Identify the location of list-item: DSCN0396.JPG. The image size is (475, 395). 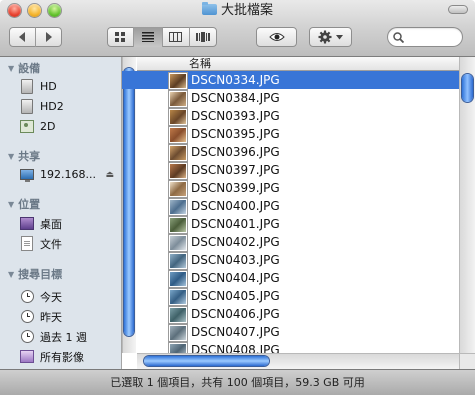
(290, 152).